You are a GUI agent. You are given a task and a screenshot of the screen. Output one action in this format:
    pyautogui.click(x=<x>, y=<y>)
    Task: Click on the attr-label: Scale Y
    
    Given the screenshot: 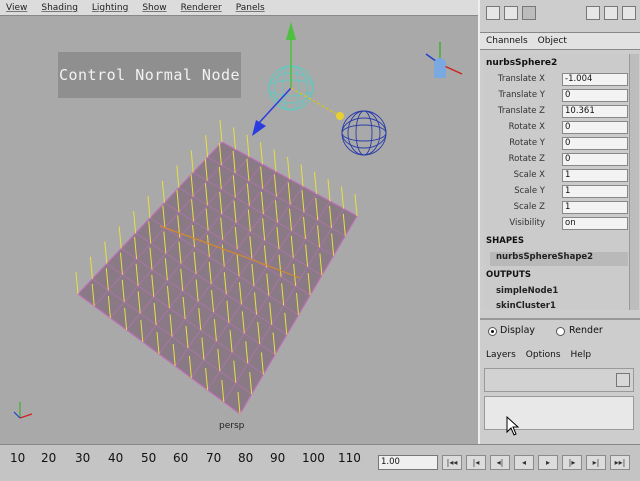 What is the action you would take?
    pyautogui.click(x=529, y=191)
    